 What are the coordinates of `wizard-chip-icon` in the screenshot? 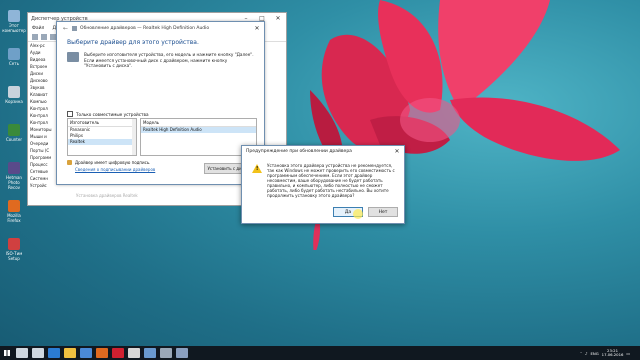 It's located at (75, 28).